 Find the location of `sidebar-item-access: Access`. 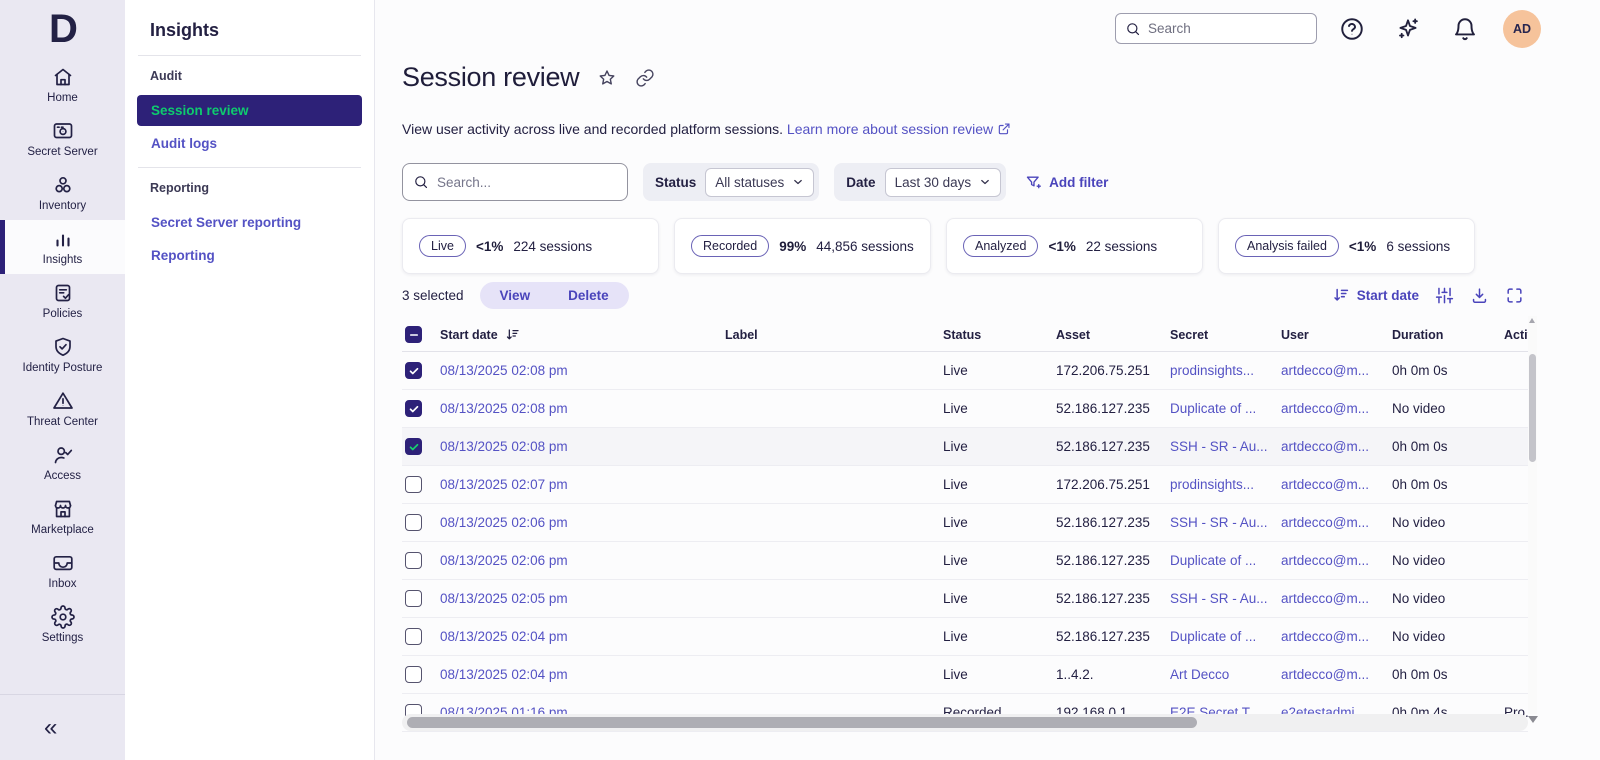

sidebar-item-access: Access is located at coordinates (62, 463).